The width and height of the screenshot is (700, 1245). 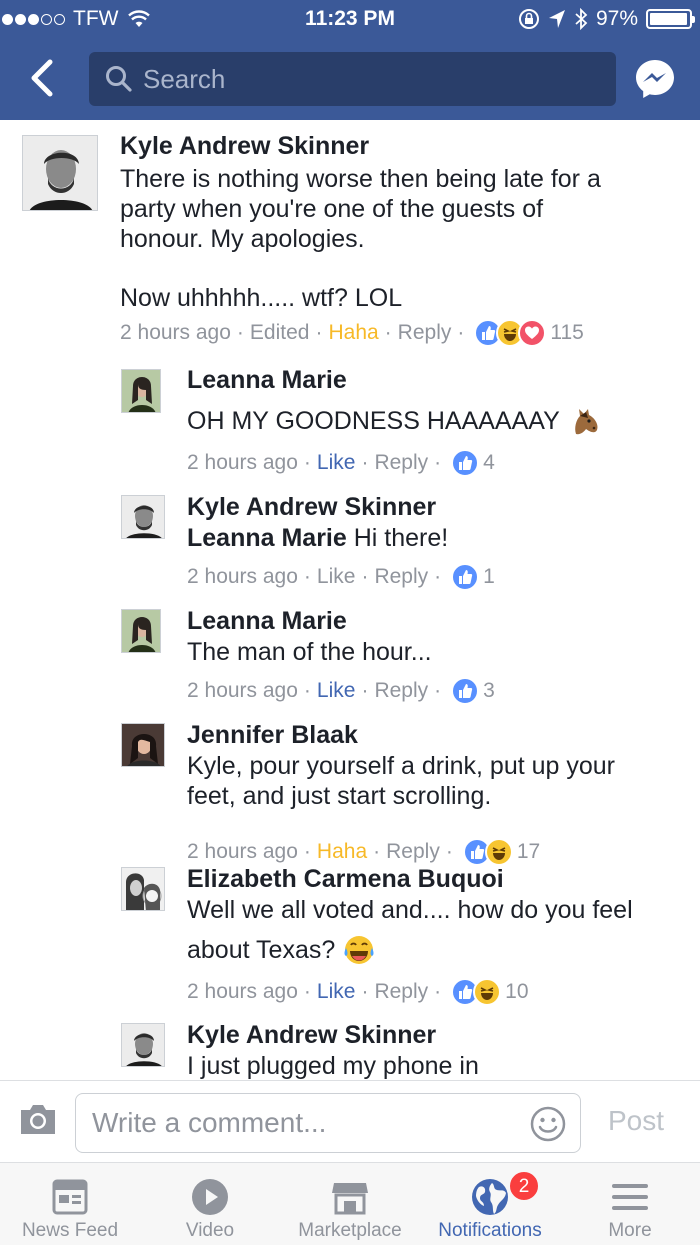 I want to click on tab-news-feed: News Feed, so click(x=70, y=1204).